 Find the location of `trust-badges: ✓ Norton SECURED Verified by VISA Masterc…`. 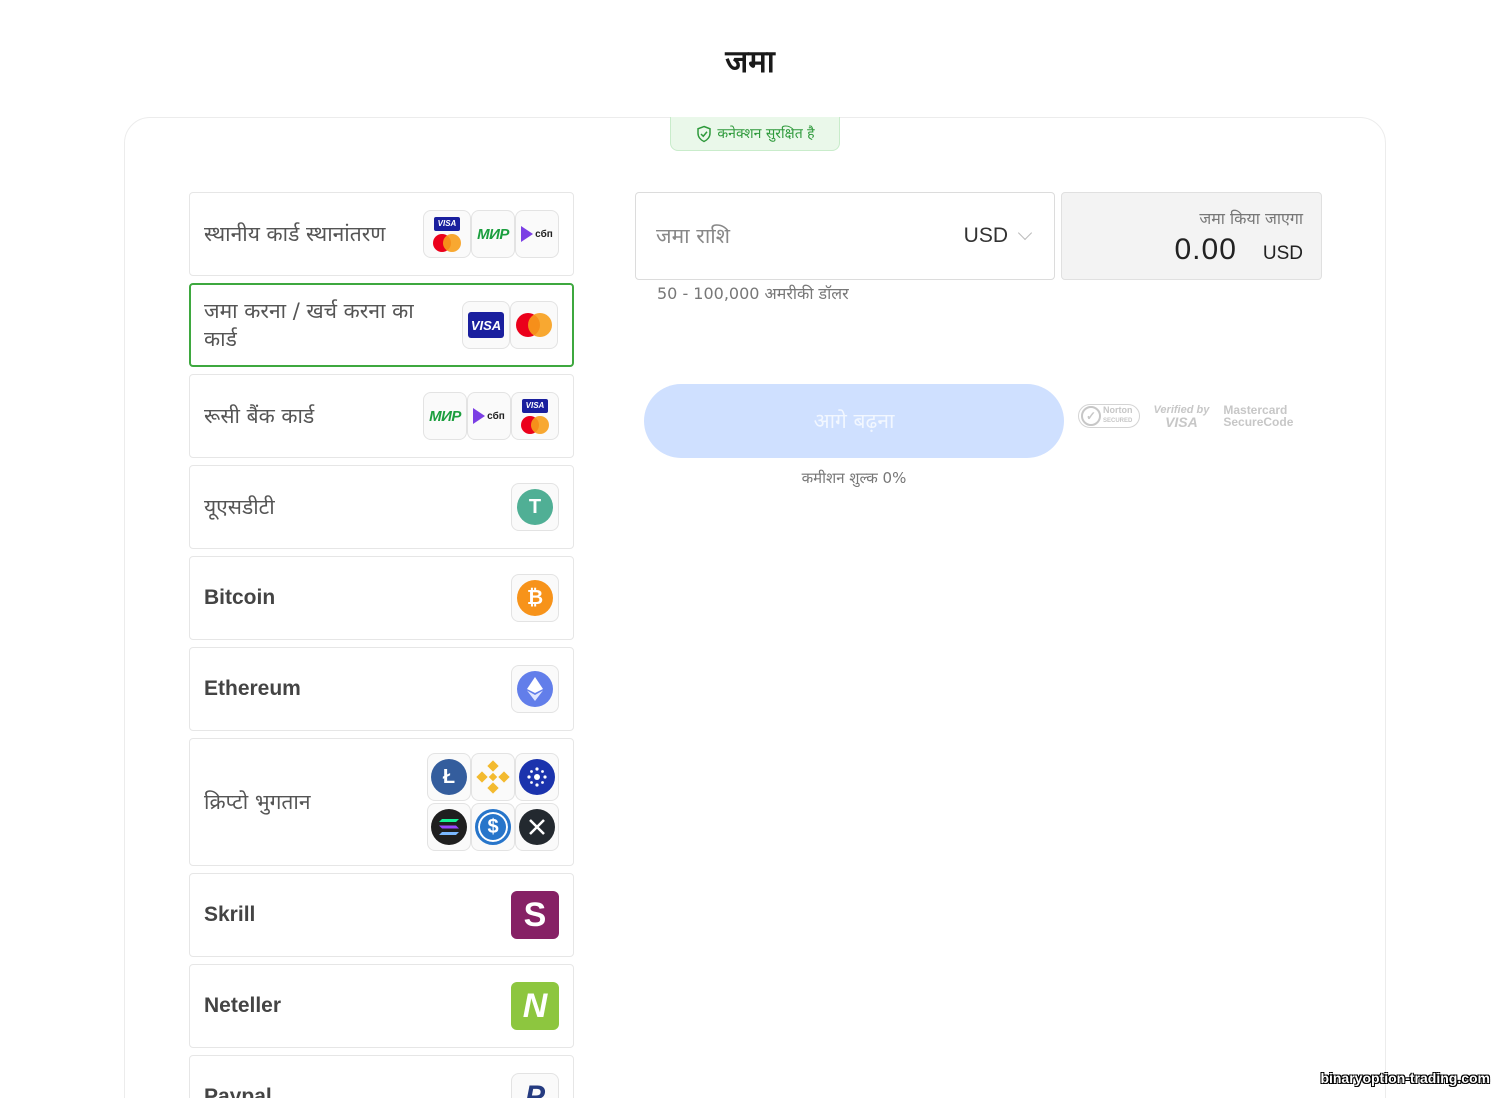

trust-badges: ✓ Norton SECURED Verified by VISA Masterc… is located at coordinates (1186, 416).